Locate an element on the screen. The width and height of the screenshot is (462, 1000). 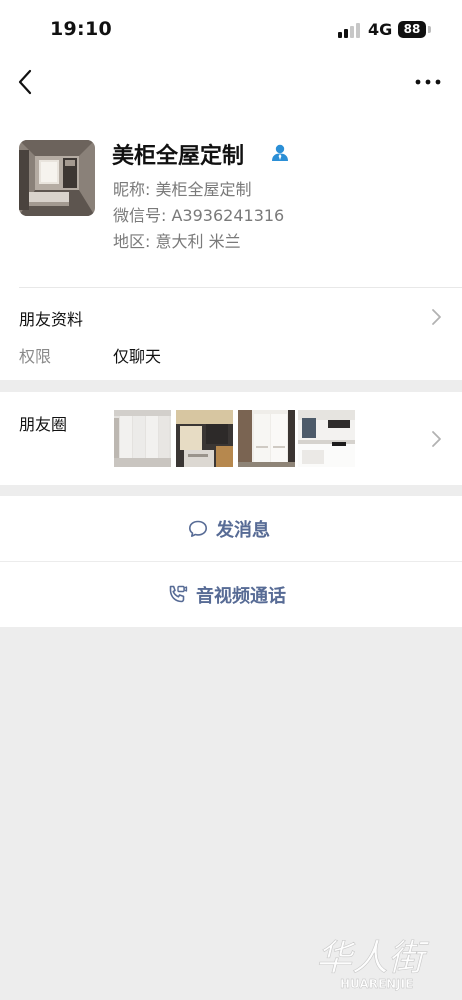
avatar is located at coordinates (57, 178).